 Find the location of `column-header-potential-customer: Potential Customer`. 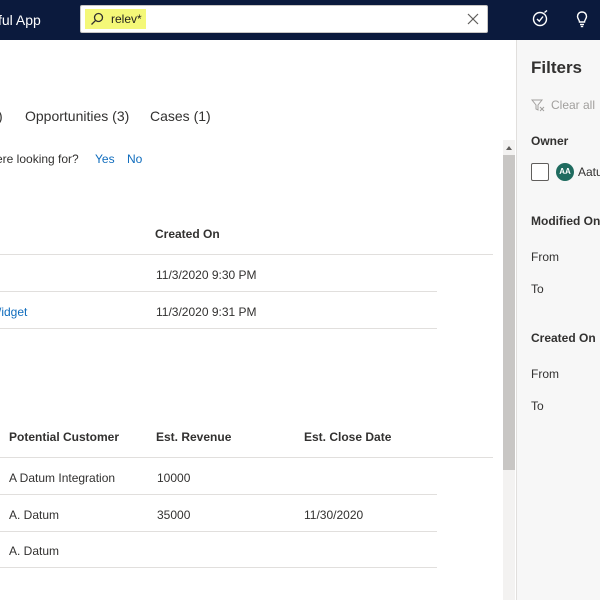

column-header-potential-customer: Potential Customer is located at coordinates (64, 437).